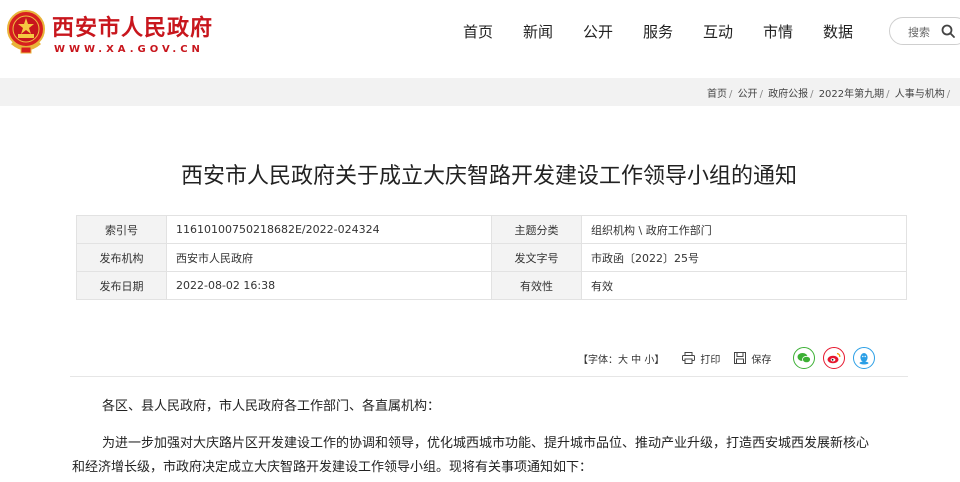  I want to click on save-button: 保存, so click(752, 358).